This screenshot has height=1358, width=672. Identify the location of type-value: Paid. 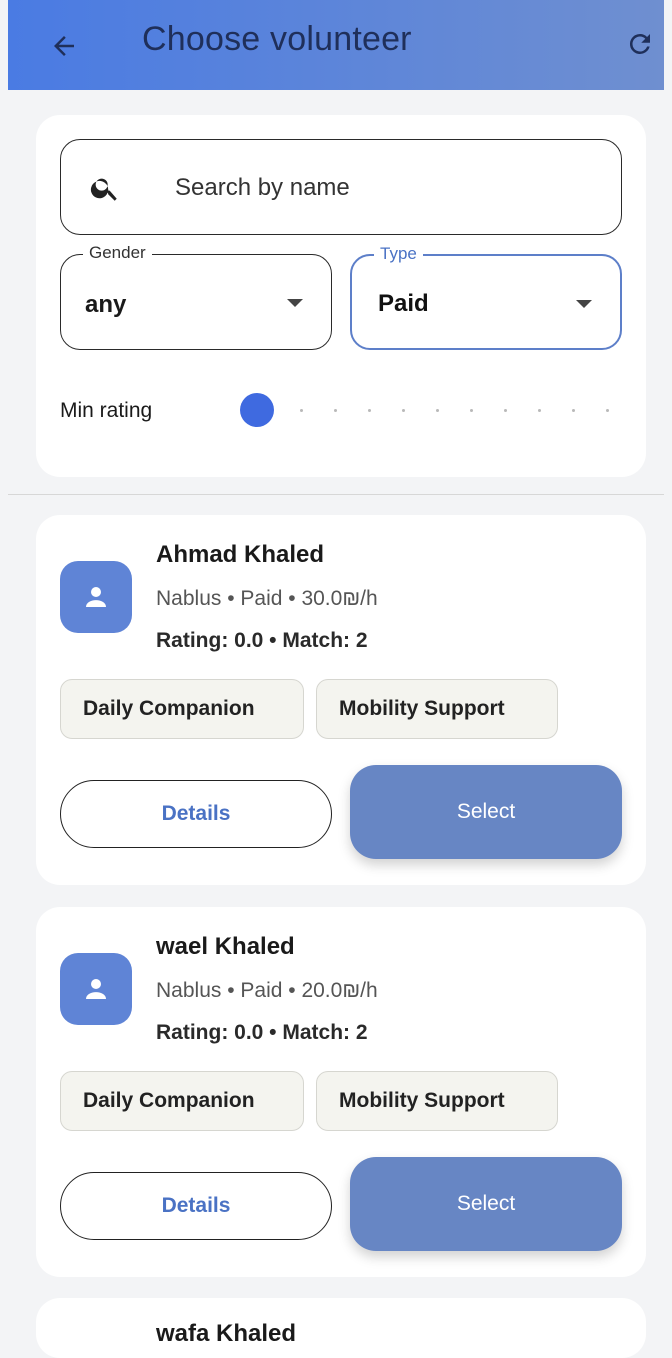
(403, 303).